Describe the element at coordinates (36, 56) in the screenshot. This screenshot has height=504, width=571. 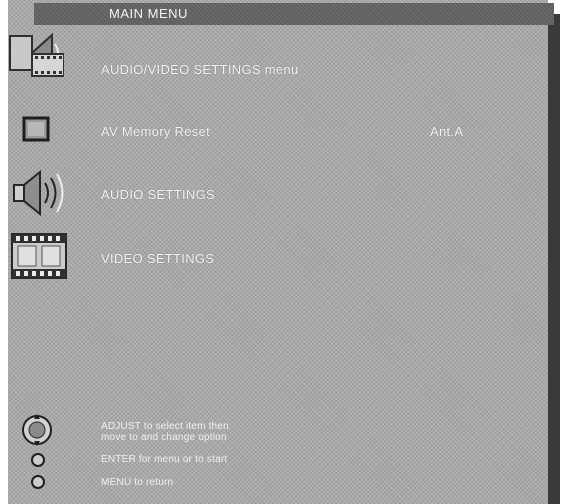
I see `audio-video-settings-icon` at that location.